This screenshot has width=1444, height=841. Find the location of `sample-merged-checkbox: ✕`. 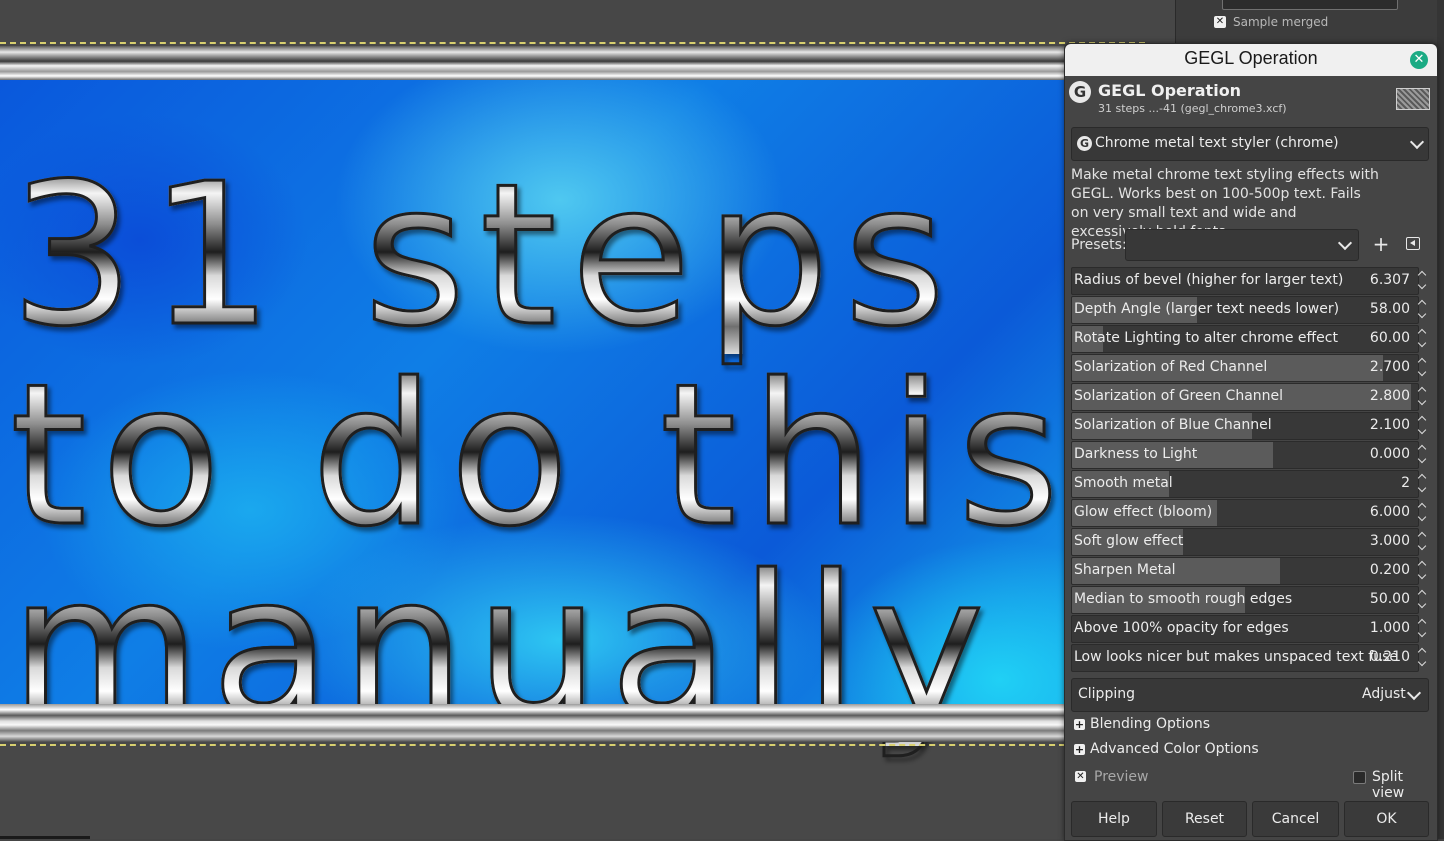

sample-merged-checkbox: ✕ is located at coordinates (1220, 22).